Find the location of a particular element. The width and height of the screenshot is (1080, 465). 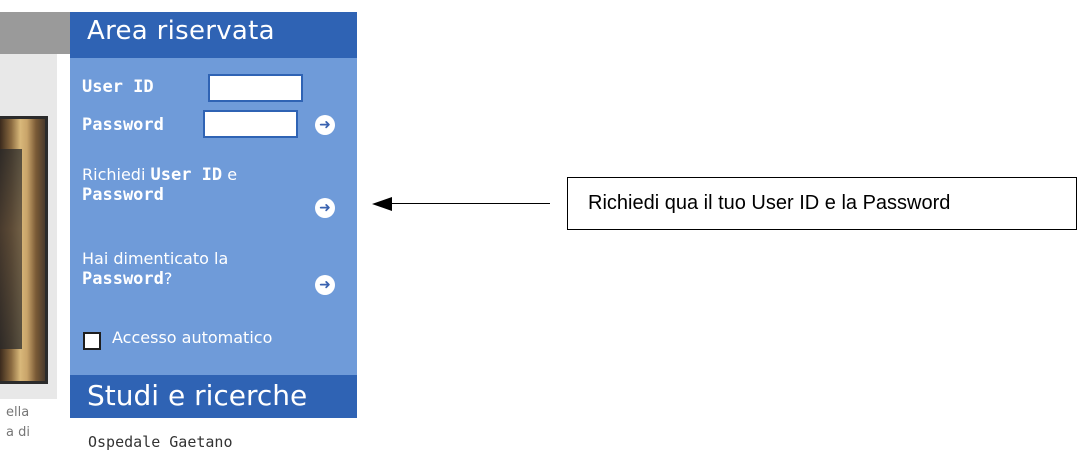

request-password: Password is located at coordinates (123, 195).